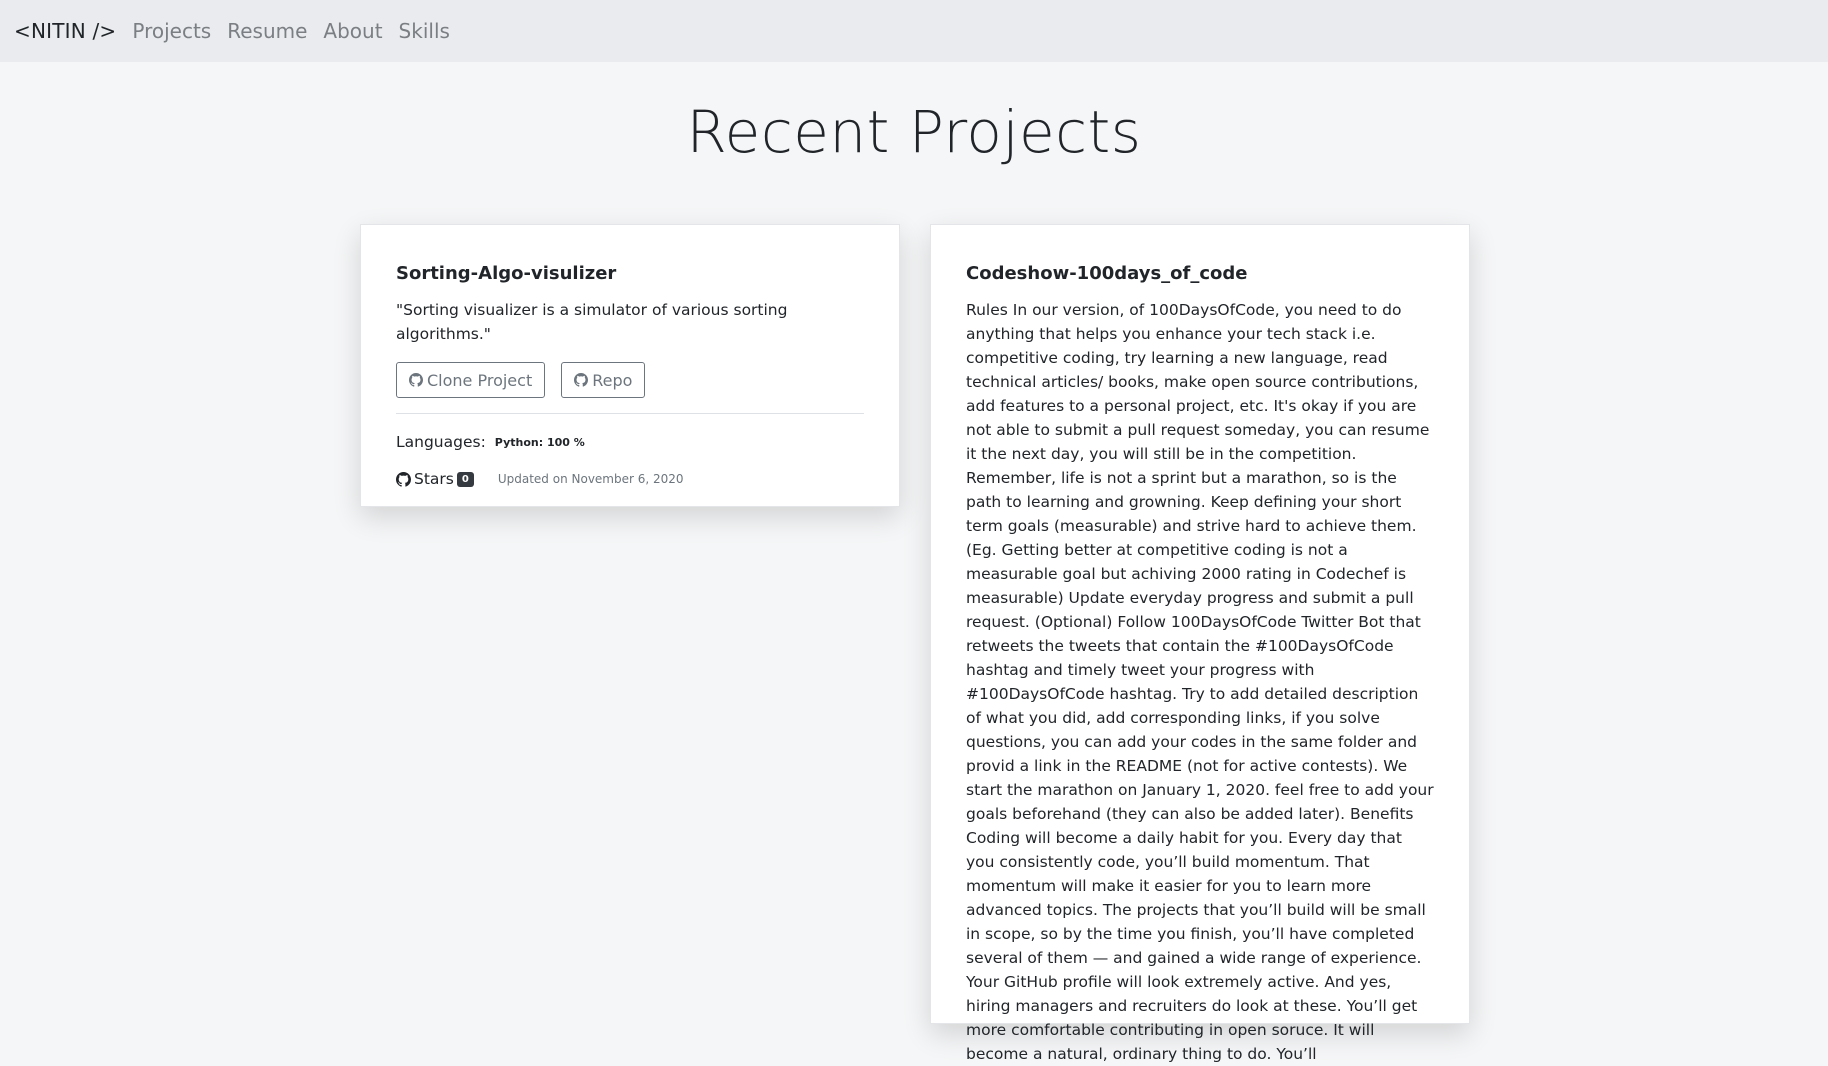 The width and height of the screenshot is (1828, 1066). I want to click on brand-logo: <NITIN />, so click(65, 31).